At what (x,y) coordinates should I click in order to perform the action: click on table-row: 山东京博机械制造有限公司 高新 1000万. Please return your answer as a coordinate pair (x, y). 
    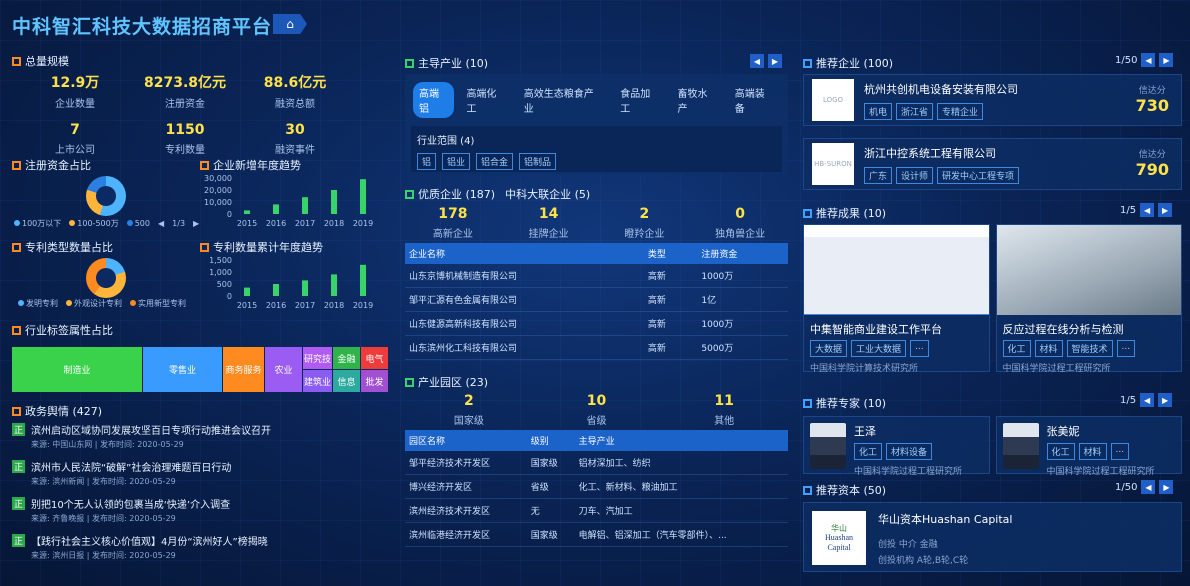
    Looking at the image, I should click on (596, 276).